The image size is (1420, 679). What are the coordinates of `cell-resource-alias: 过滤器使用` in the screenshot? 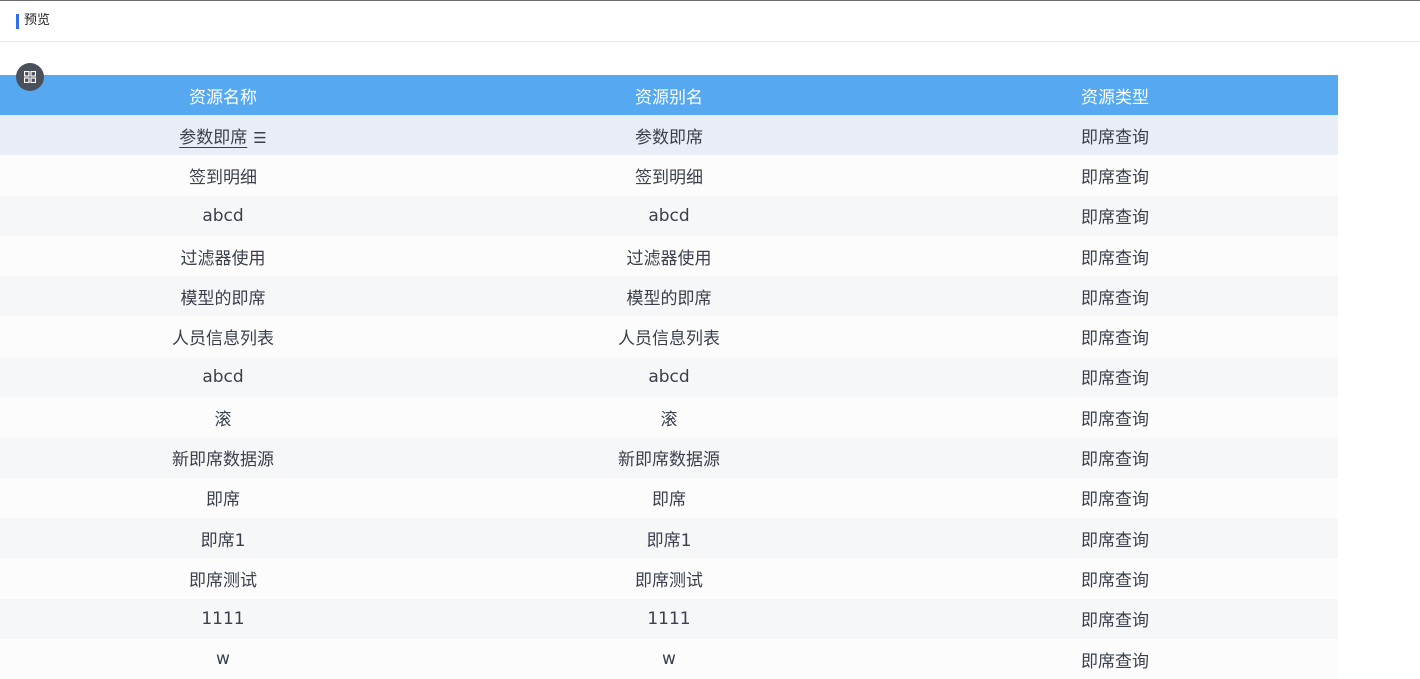 It's located at (669, 258).